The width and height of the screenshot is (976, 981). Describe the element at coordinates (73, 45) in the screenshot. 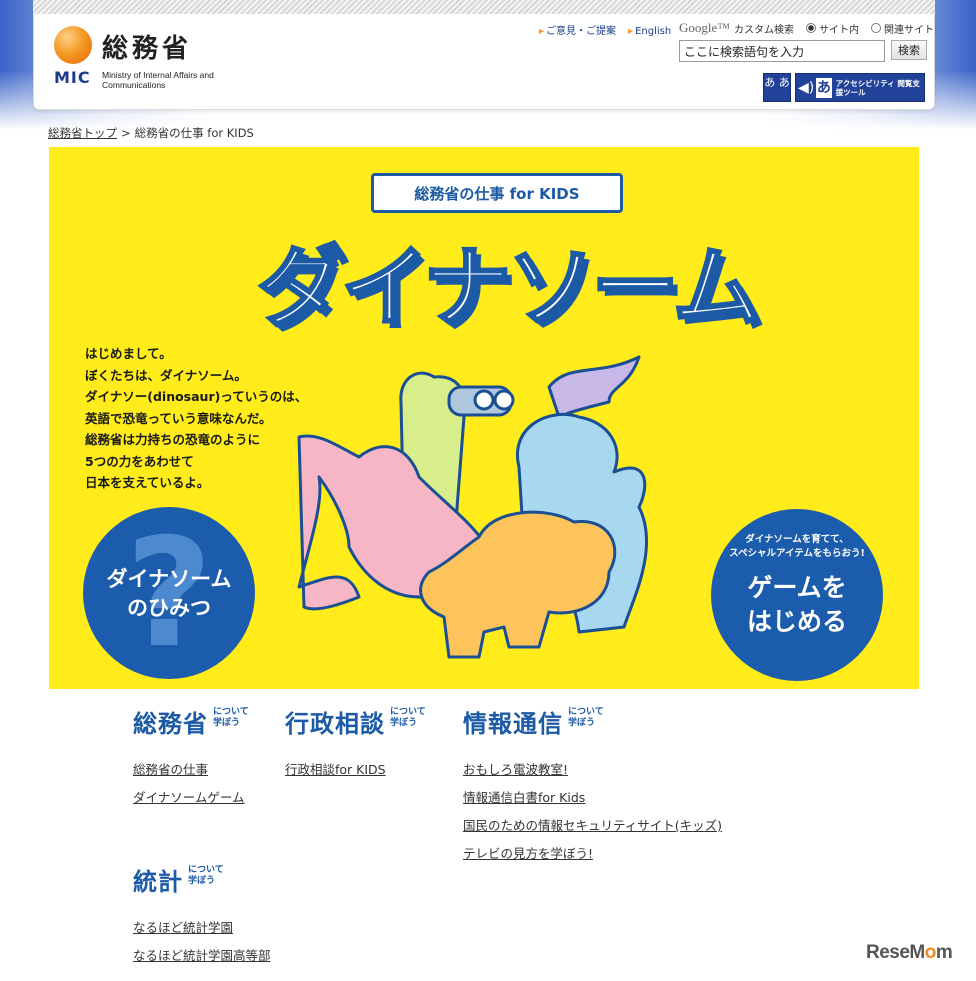

I see `mic-logo-icon` at that location.